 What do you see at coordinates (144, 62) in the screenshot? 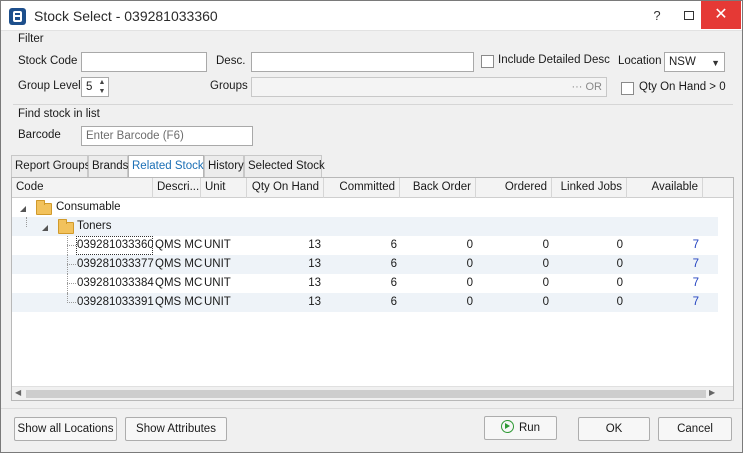
I see `stock-code-input` at bounding box center [144, 62].